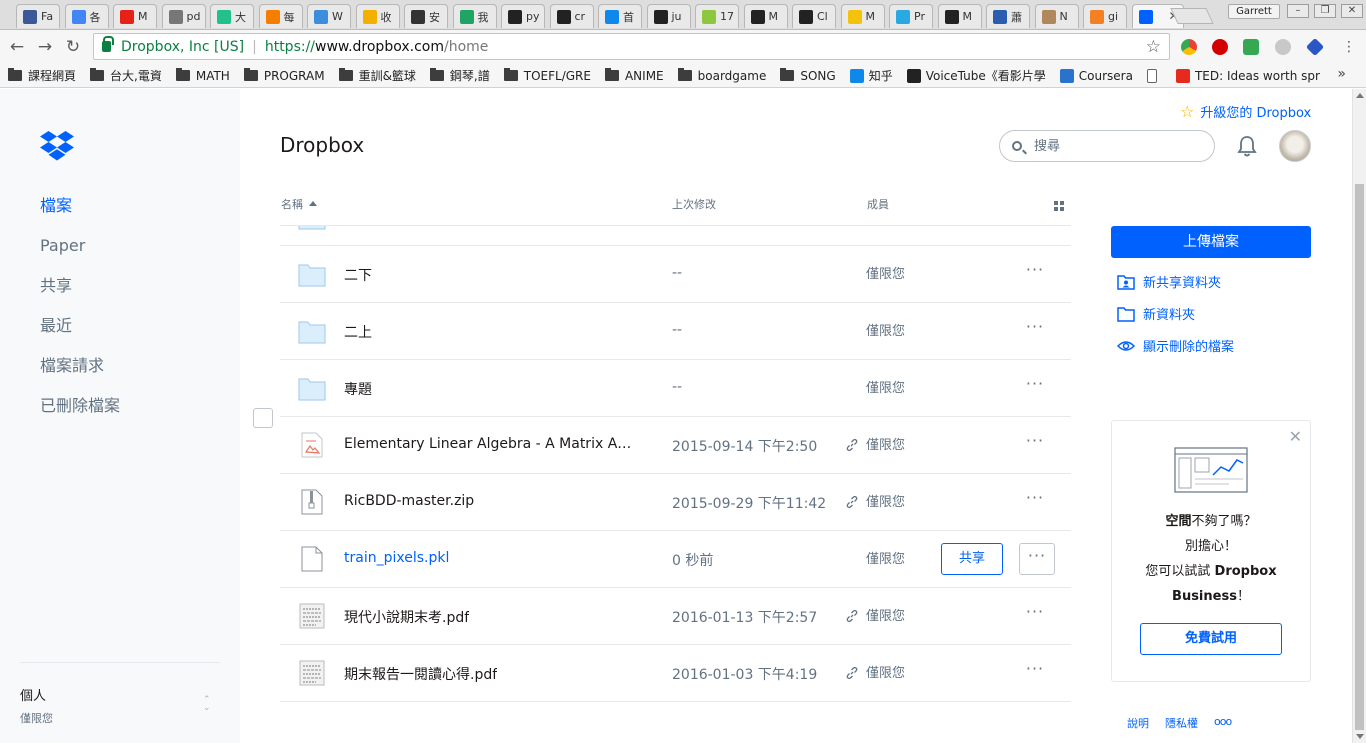  Describe the element at coordinates (80, 414) in the screenshot. I see `sidebar-item-deleted-files: 已刪除檔案` at that location.